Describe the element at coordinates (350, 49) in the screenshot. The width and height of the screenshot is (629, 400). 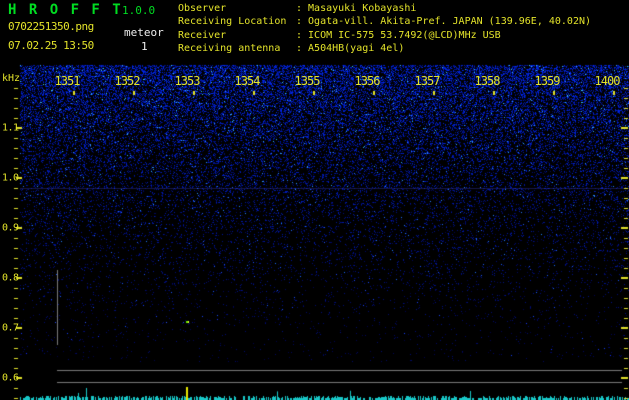
I see `info-value: : A504HB(yagi 4el)` at that location.